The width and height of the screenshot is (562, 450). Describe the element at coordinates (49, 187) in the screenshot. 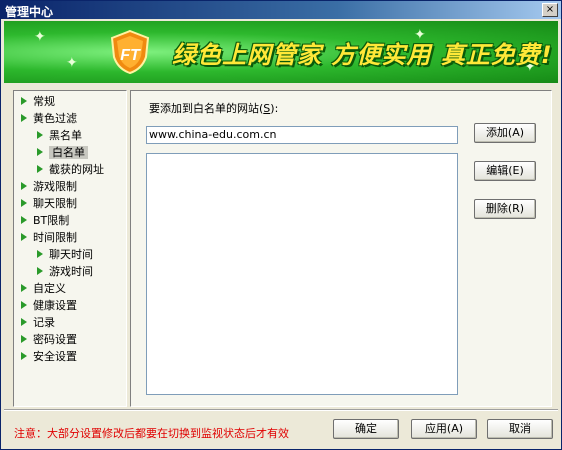

I see `tree-item-game-limit: 游戏限制` at that location.